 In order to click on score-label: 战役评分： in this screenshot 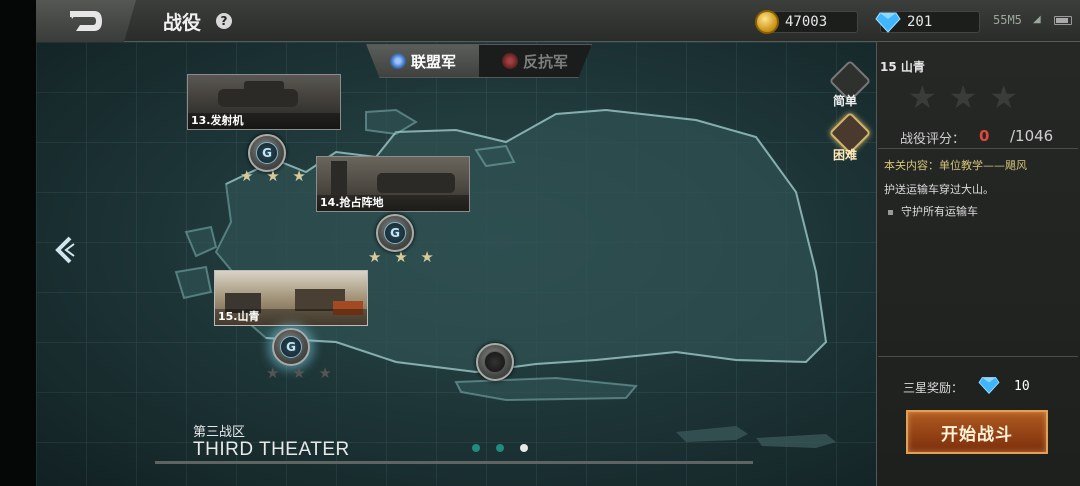, I will do `click(933, 139)`.